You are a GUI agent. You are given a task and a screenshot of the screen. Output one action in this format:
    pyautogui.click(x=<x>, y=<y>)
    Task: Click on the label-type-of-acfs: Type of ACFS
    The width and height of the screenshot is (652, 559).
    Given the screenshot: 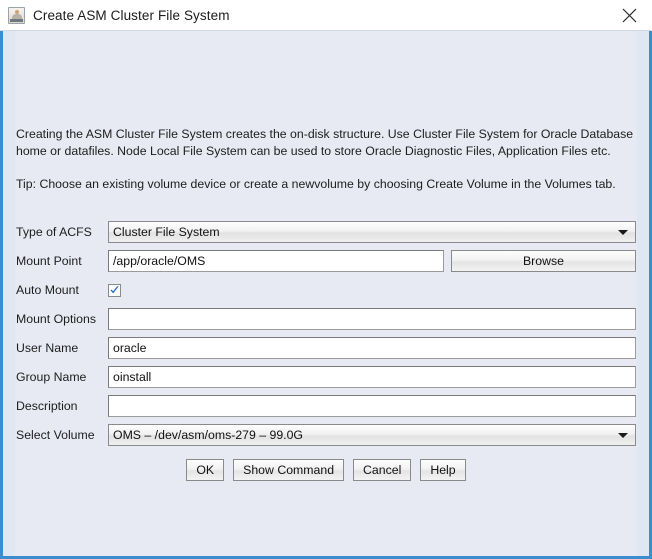 What is the action you would take?
    pyautogui.click(x=54, y=232)
    